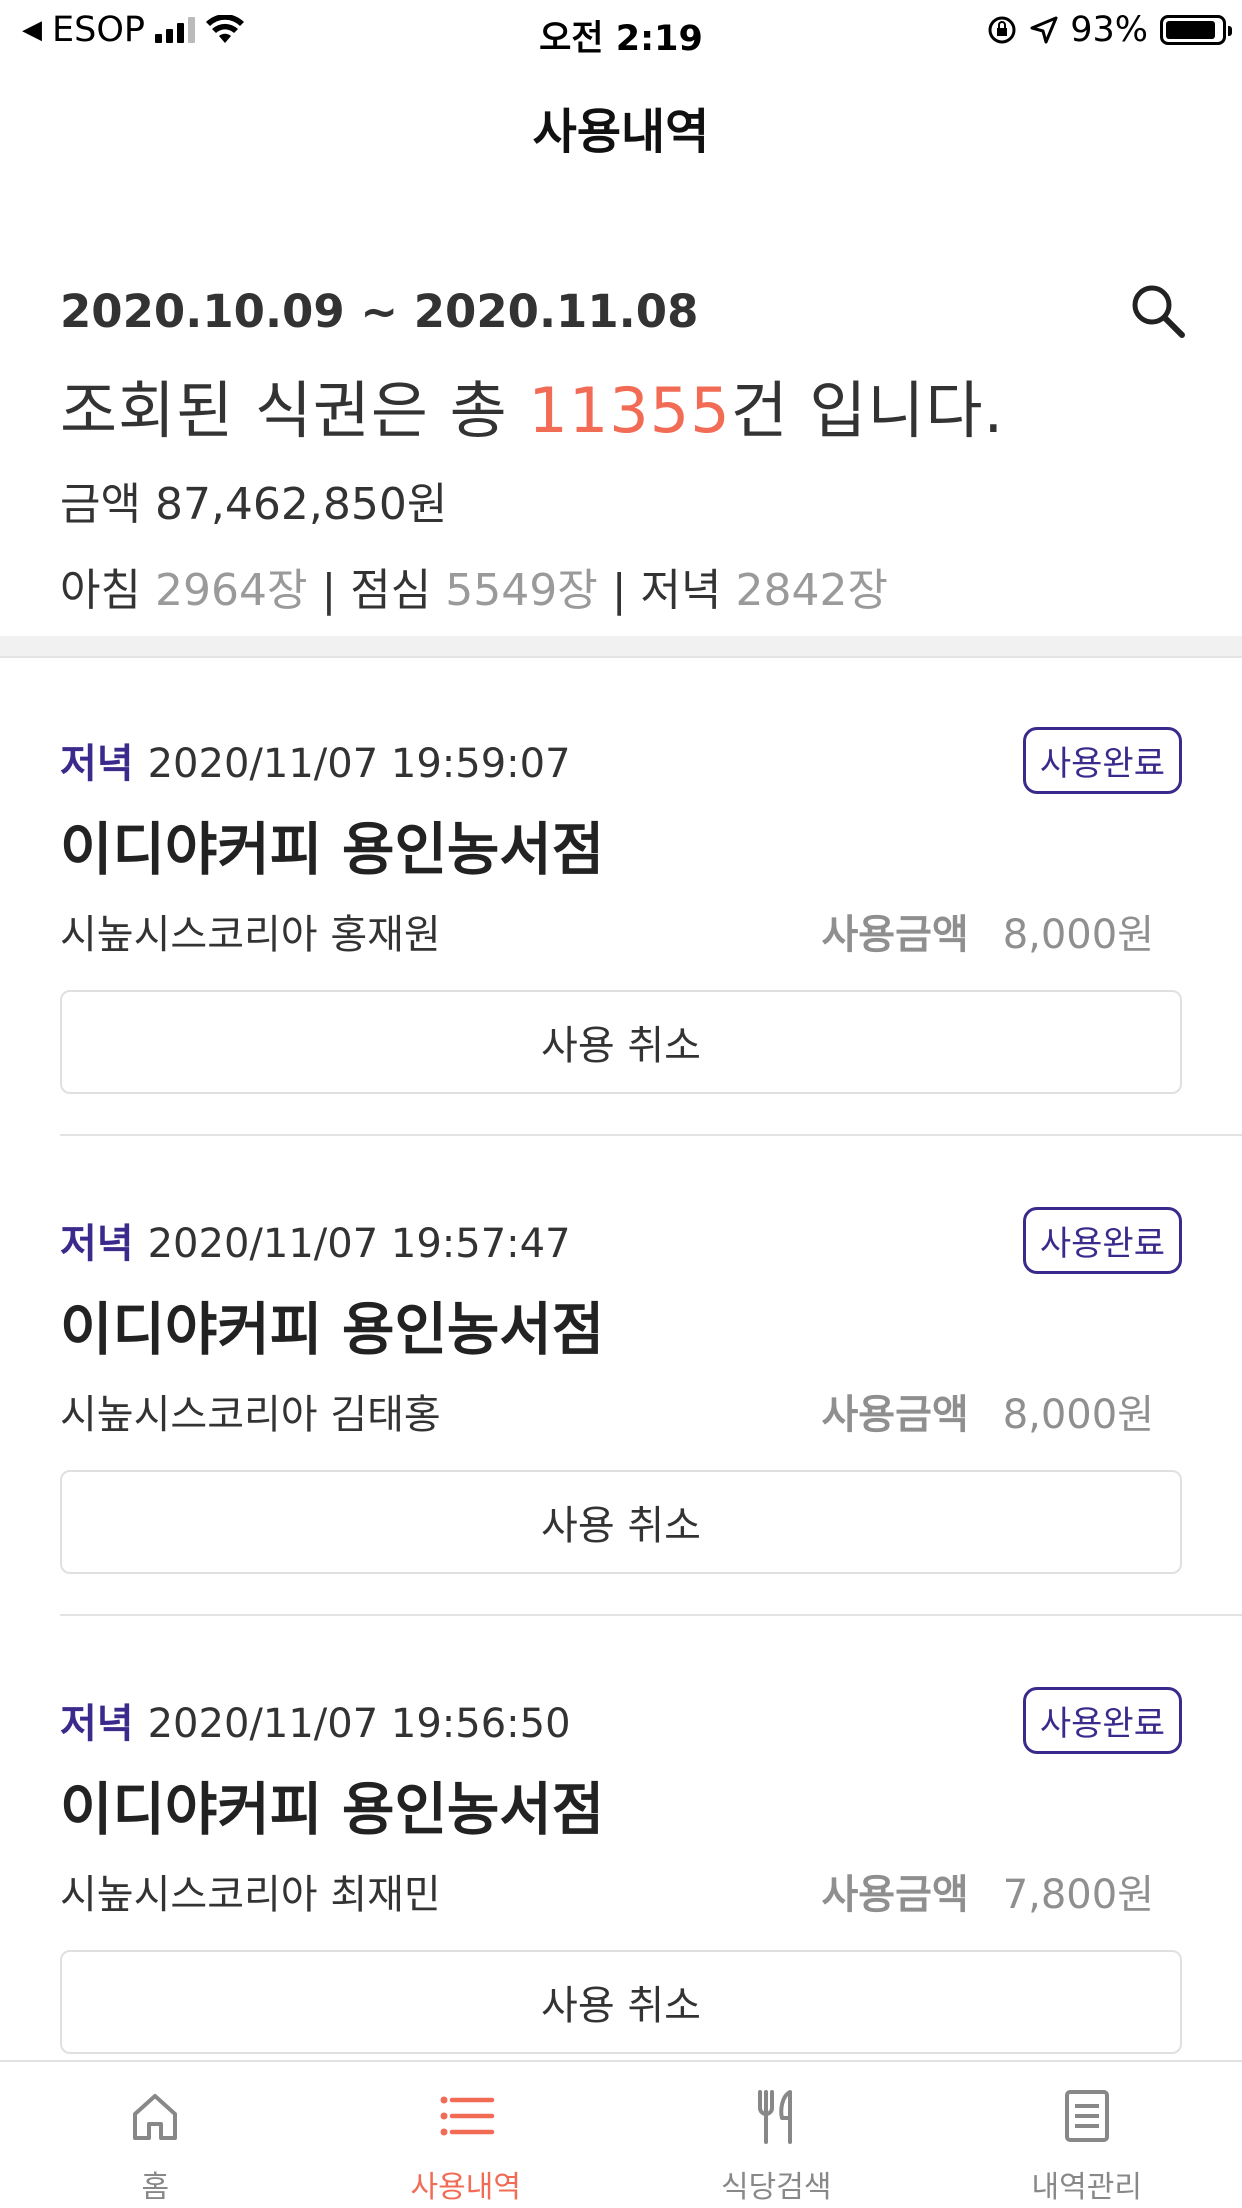 Image resolution: width=1242 pixels, height=2208 pixels. I want to click on user-name: 시높시스코리아 최재민, so click(250, 1895).